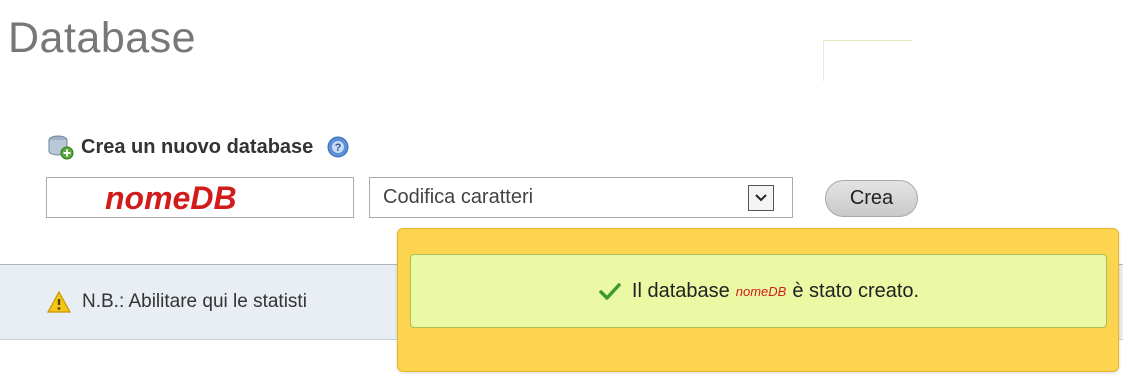  I want to click on notice-text: N.B.: Abilitare qui le statisti, so click(194, 301).